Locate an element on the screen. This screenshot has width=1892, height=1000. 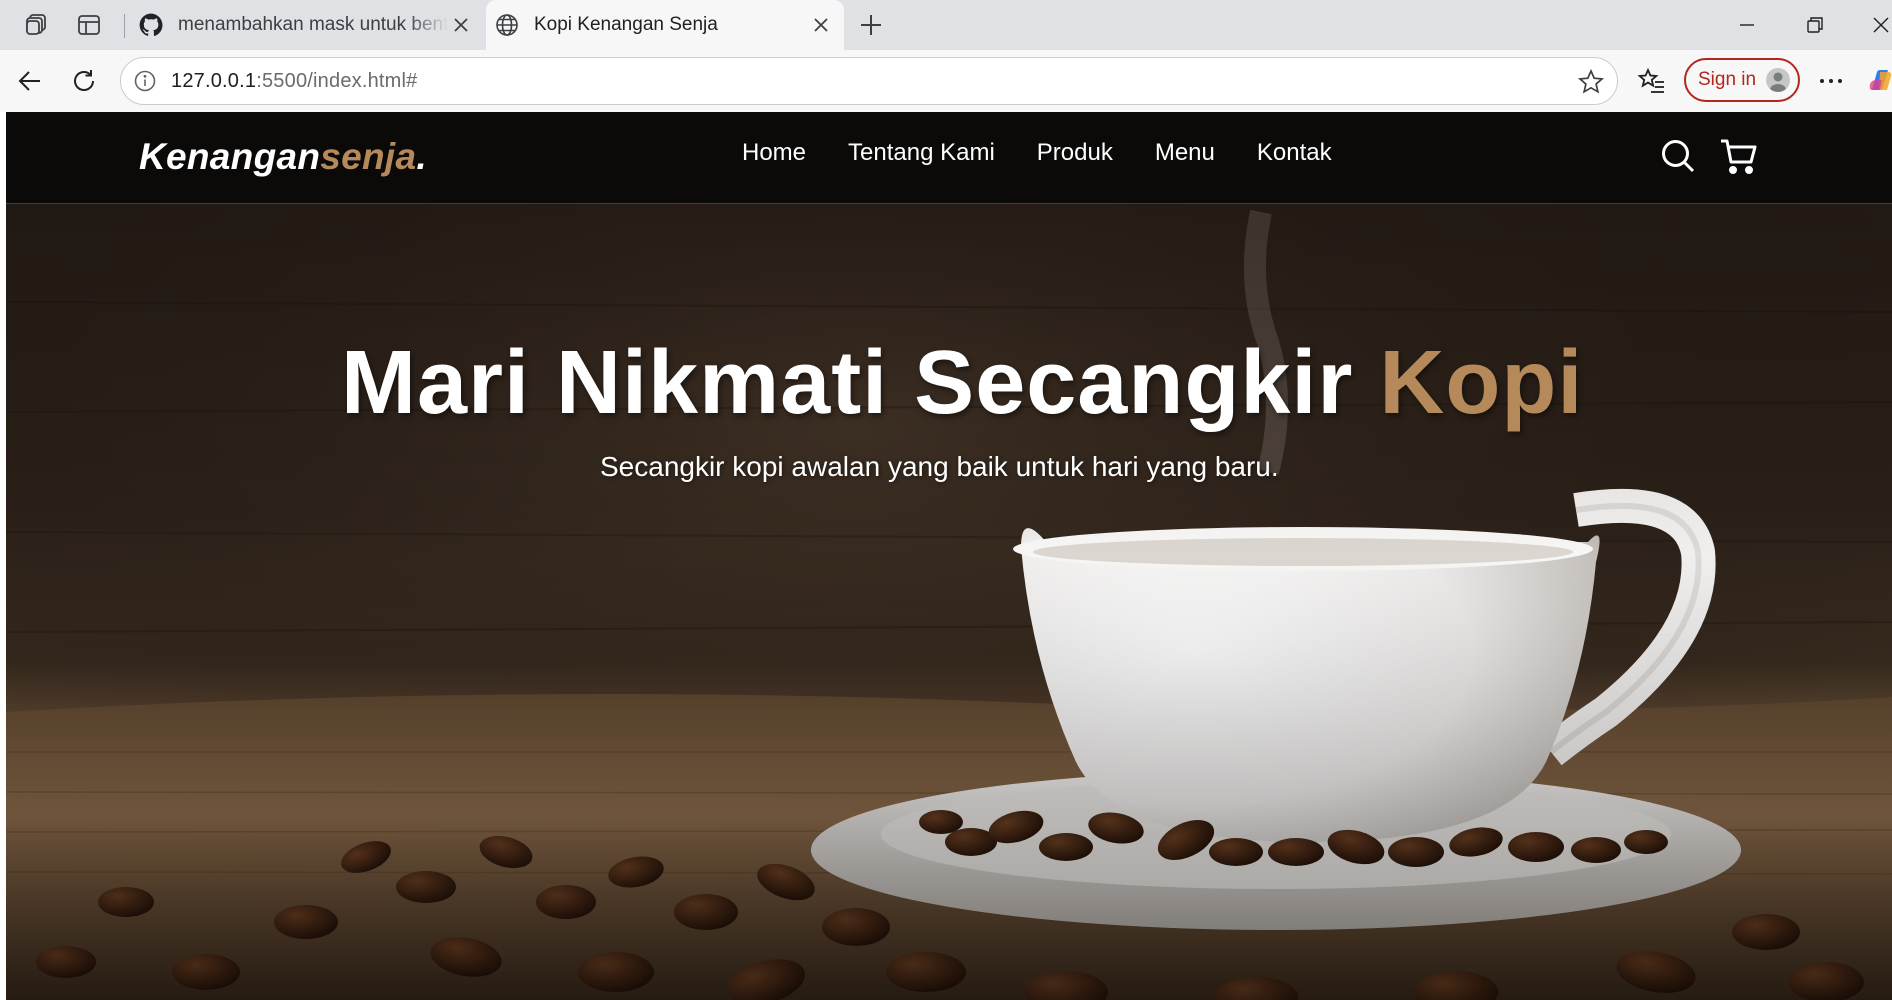
nav-tentang-kami-link: Tentang Kami is located at coordinates (921, 153).